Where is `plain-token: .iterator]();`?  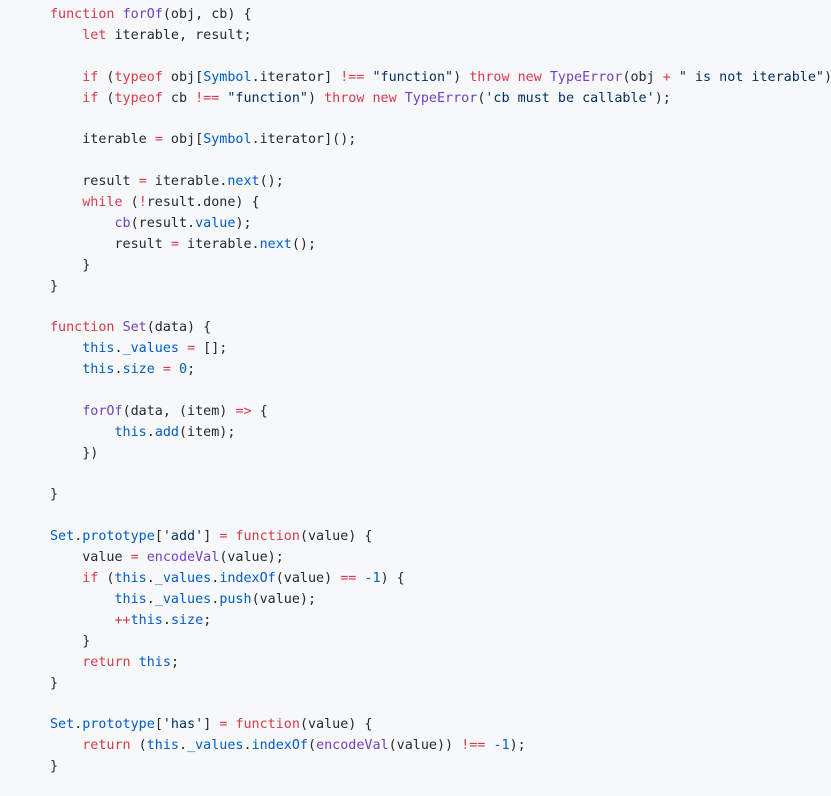
plain-token: .iterator](); is located at coordinates (304, 140).